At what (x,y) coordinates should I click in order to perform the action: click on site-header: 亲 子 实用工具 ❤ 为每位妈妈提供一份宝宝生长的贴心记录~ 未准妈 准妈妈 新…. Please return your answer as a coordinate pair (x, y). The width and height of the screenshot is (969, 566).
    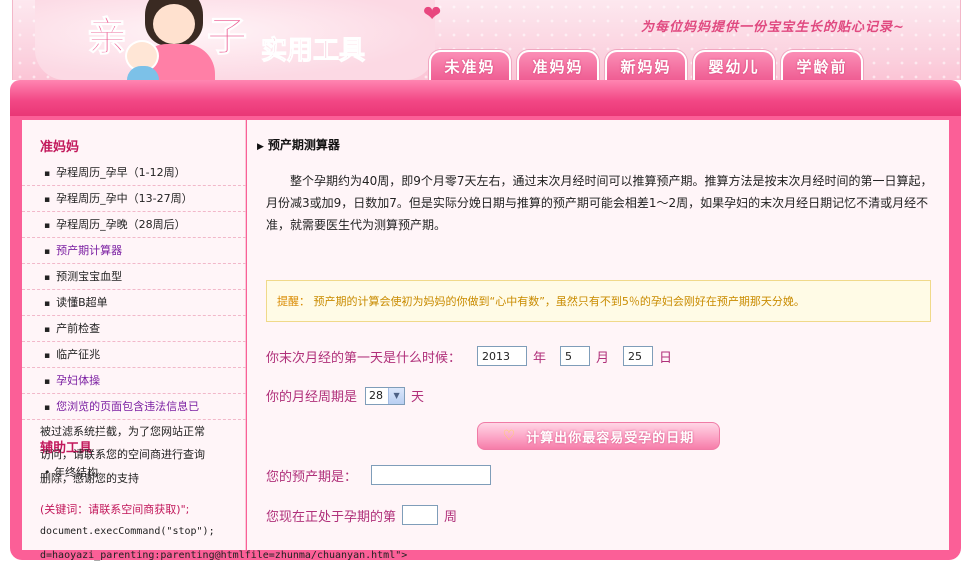
    Looking at the image, I should click on (486, 40).